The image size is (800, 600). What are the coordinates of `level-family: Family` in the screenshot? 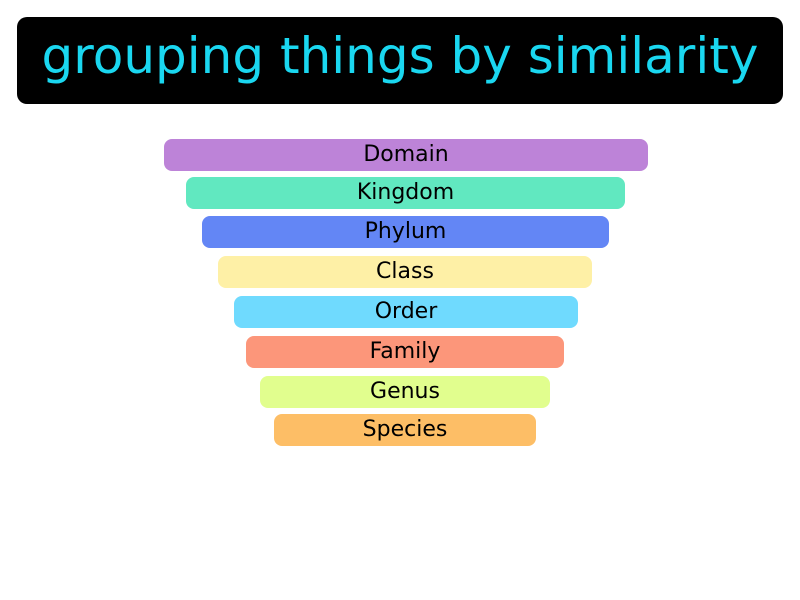 It's located at (405, 352).